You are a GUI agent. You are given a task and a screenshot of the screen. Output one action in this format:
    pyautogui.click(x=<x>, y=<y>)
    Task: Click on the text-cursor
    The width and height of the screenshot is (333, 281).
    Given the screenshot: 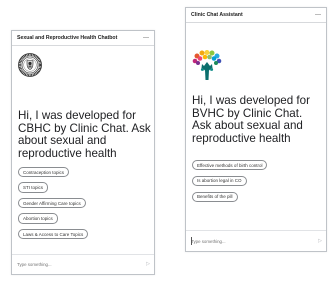 What is the action you would take?
    pyautogui.click(x=191, y=241)
    